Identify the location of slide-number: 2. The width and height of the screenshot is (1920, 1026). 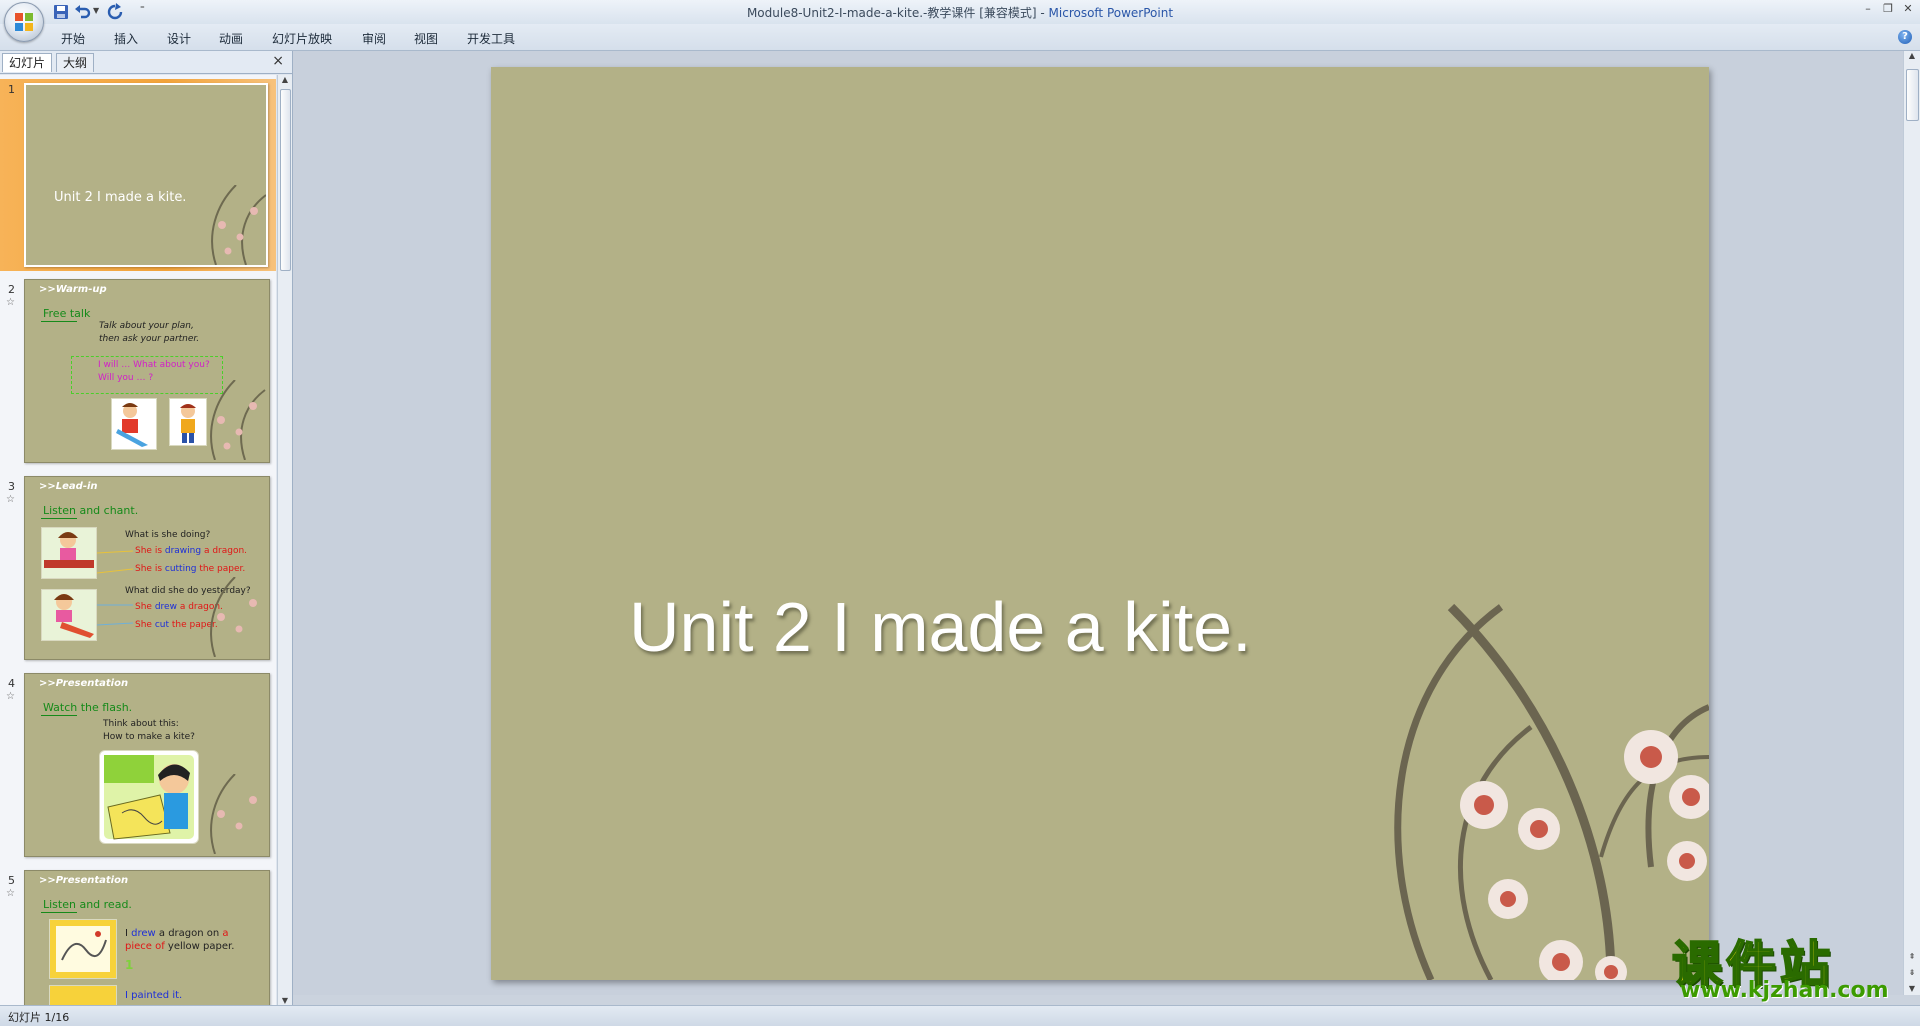
(11, 289).